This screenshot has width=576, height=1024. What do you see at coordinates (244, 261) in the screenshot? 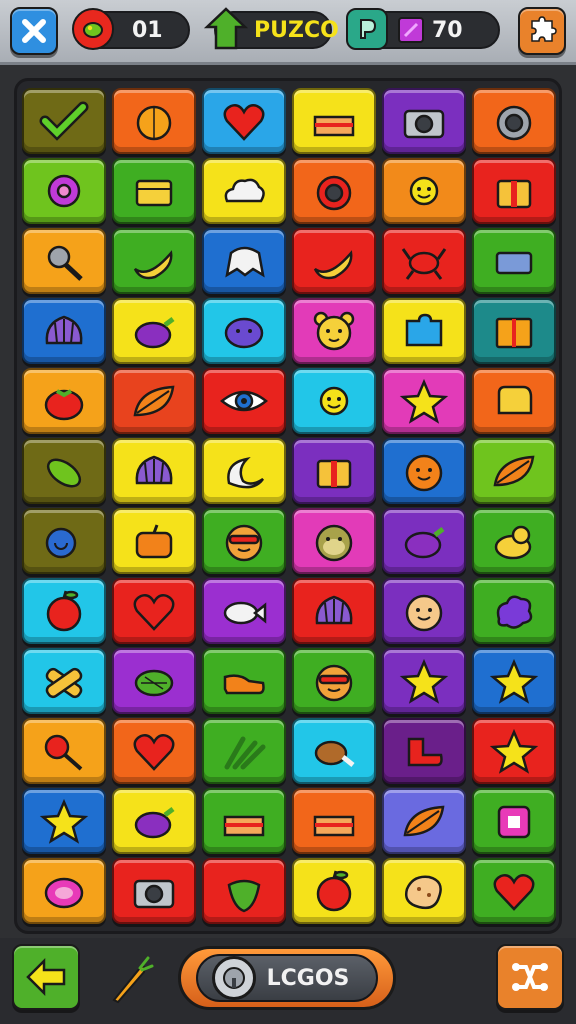
I see `tile-r3-c3` at bounding box center [244, 261].